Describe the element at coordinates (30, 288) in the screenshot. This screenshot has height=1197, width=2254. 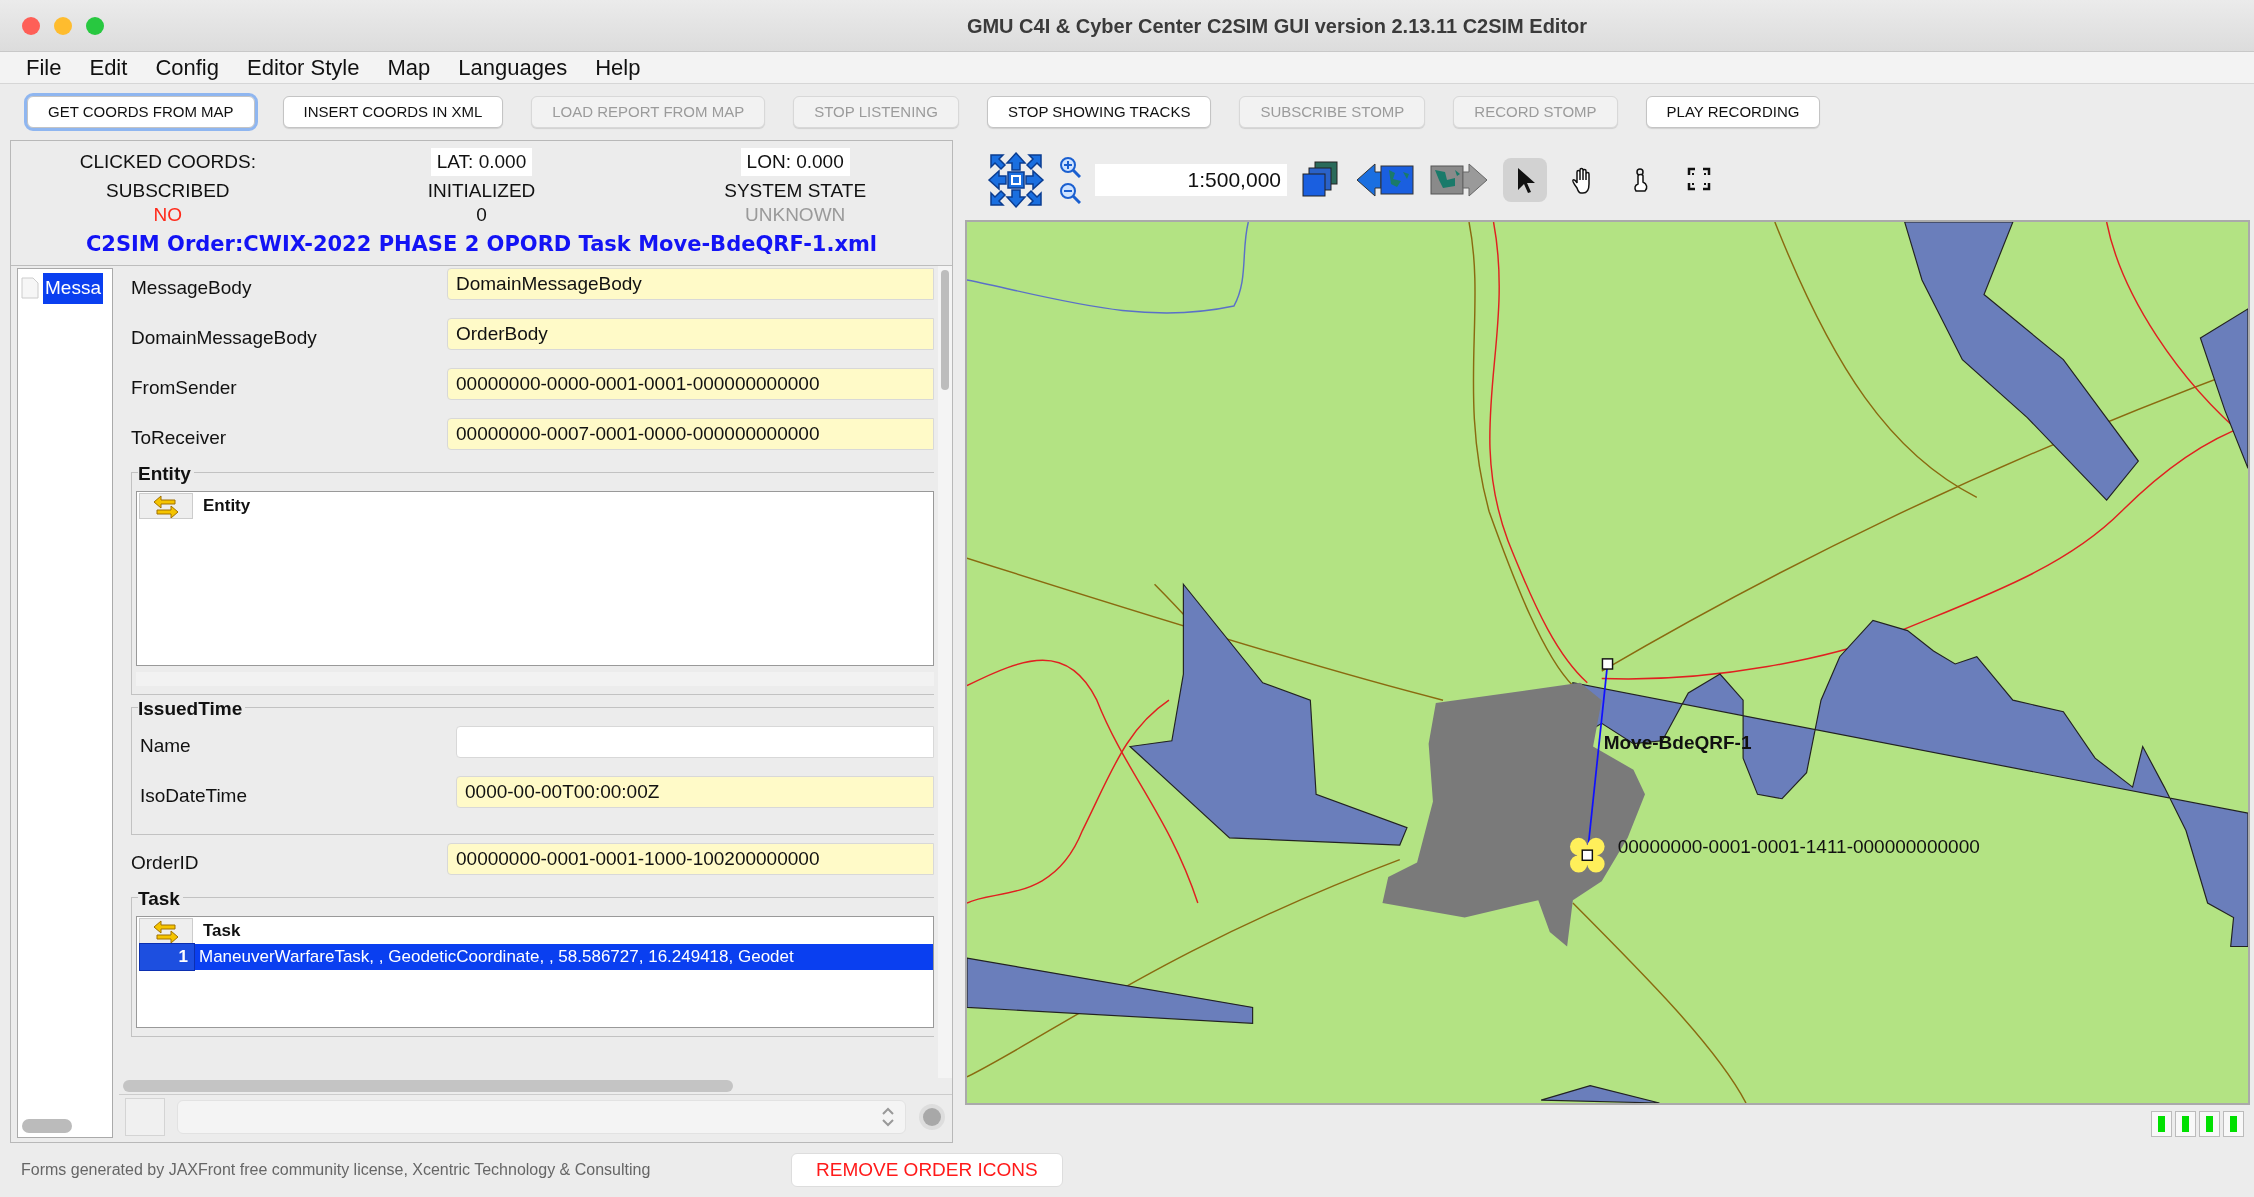
I see `document-icon` at that location.